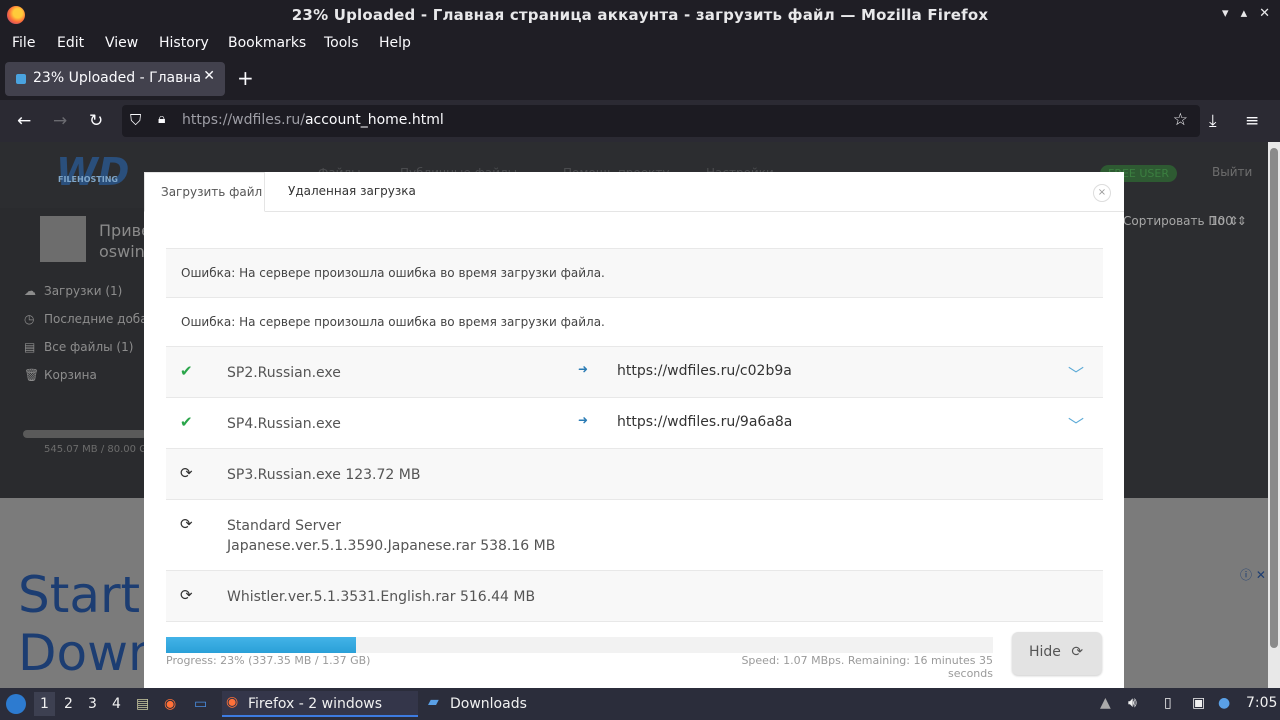 This screenshot has width=1280, height=720. What do you see at coordinates (60, 375) in the screenshot?
I see `sidebar-item-trash: 🗑 Корзина` at bounding box center [60, 375].